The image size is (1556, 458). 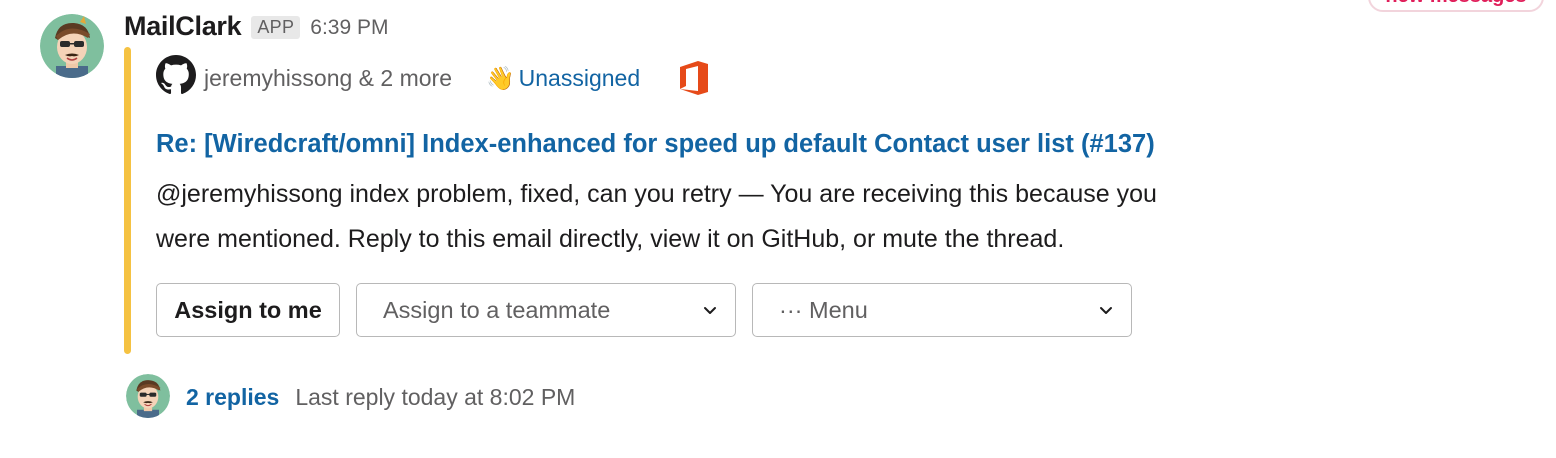 I want to click on thread-summary: 2 replies Last reply today at 8:02 PM, so click(x=380, y=397).